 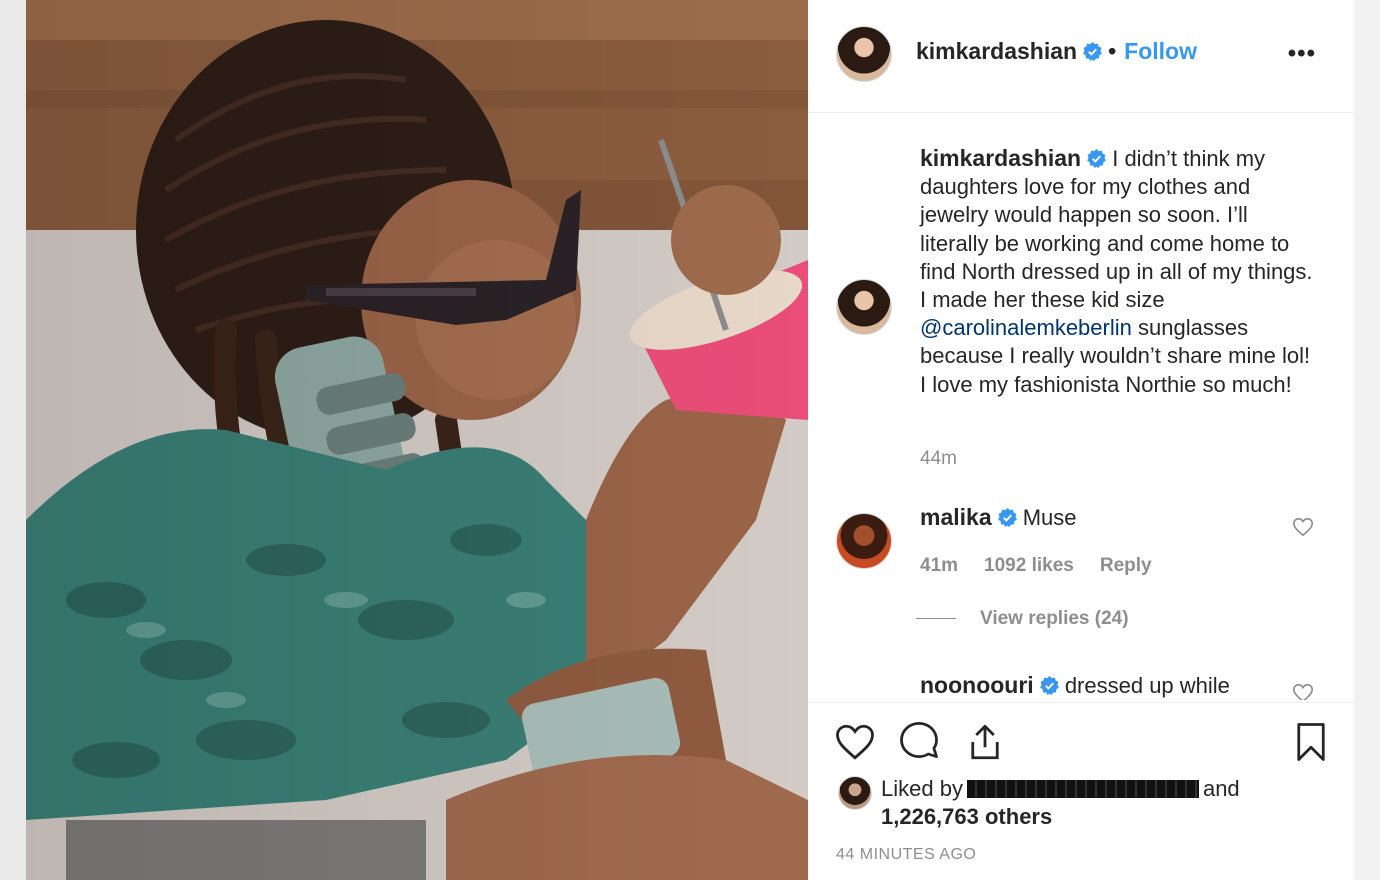 I want to click on post-header: kimkardashian • Follow •••, so click(x=1081, y=56).